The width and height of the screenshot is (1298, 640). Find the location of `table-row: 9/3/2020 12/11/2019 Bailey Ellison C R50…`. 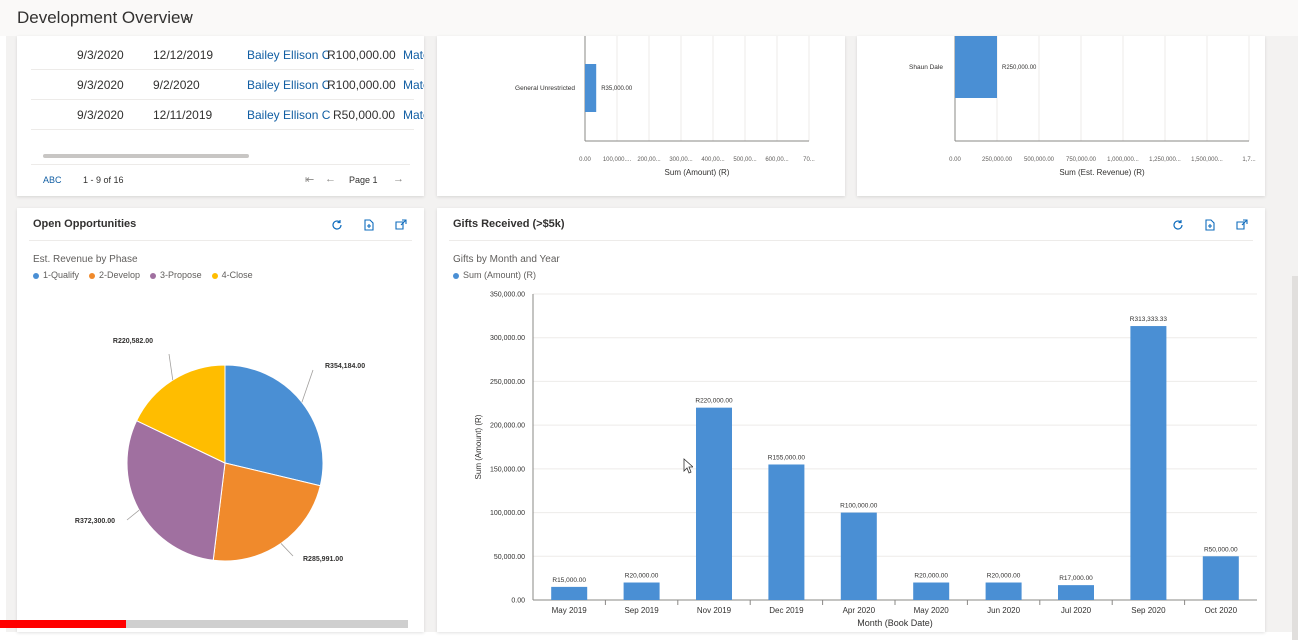

table-row: 9/3/2020 12/11/2019 Bailey Ellison C R50… is located at coordinates (227, 115).